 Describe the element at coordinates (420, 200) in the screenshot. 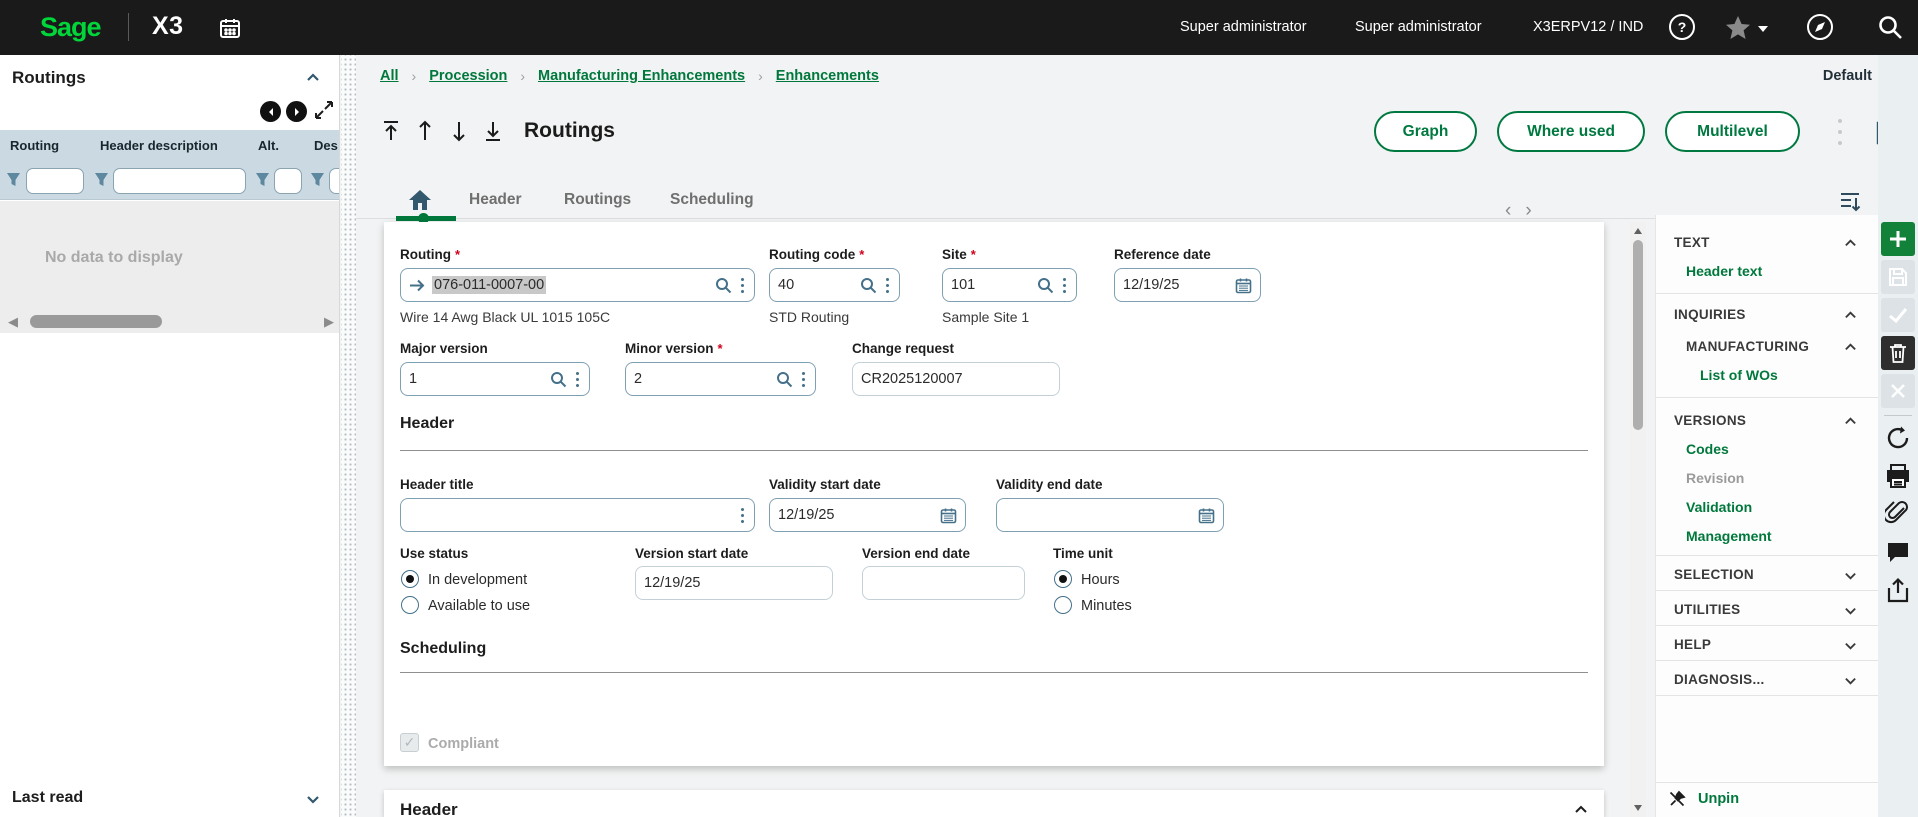

I see `home-tab-icon` at that location.